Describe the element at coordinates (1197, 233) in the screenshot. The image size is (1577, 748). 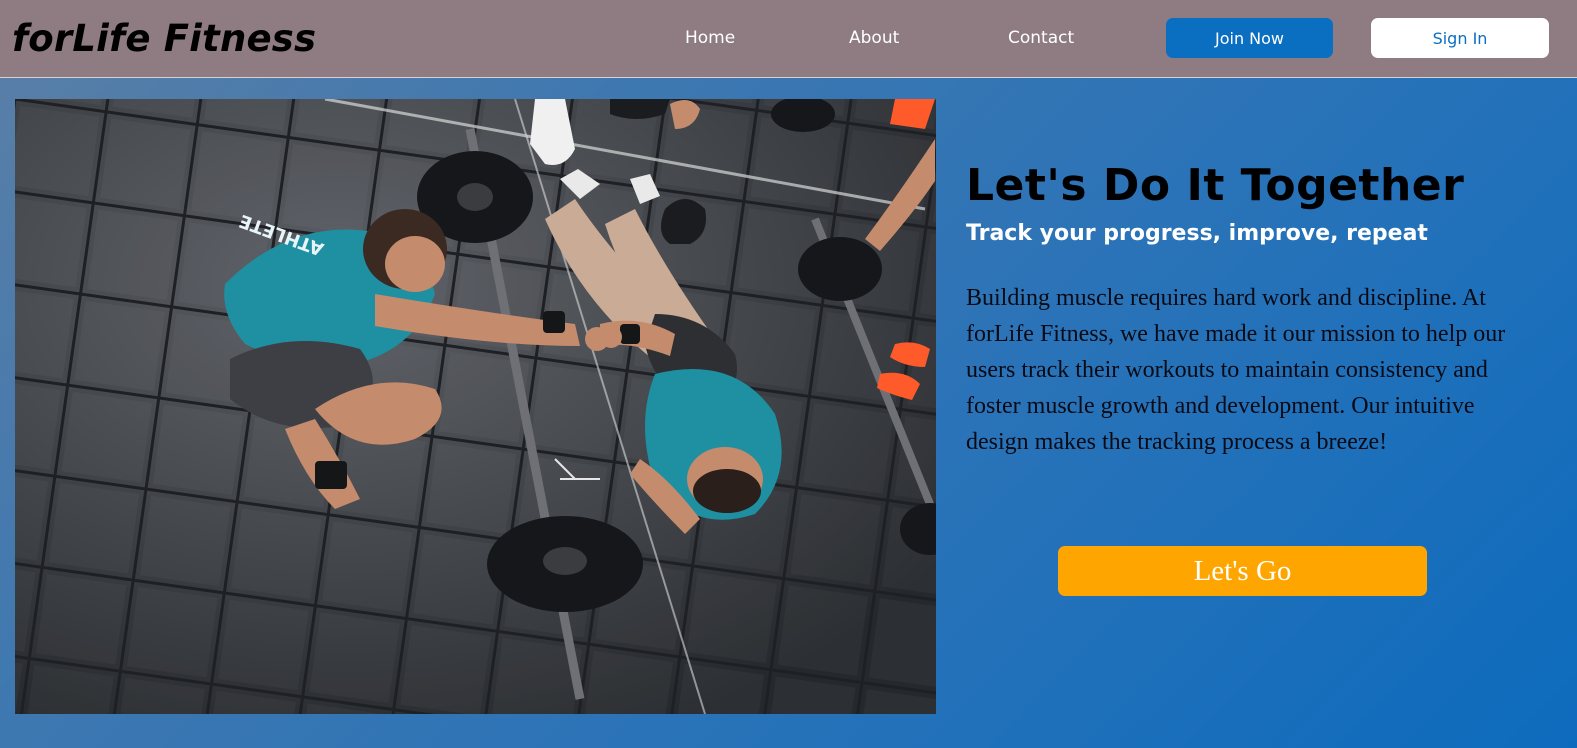
I see `hero-subtitle: Track your progress, improve, repeat` at that location.